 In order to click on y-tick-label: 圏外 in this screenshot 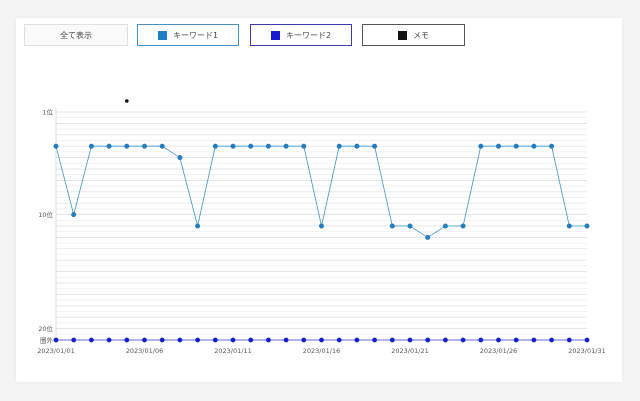, I will do `click(47, 340)`.